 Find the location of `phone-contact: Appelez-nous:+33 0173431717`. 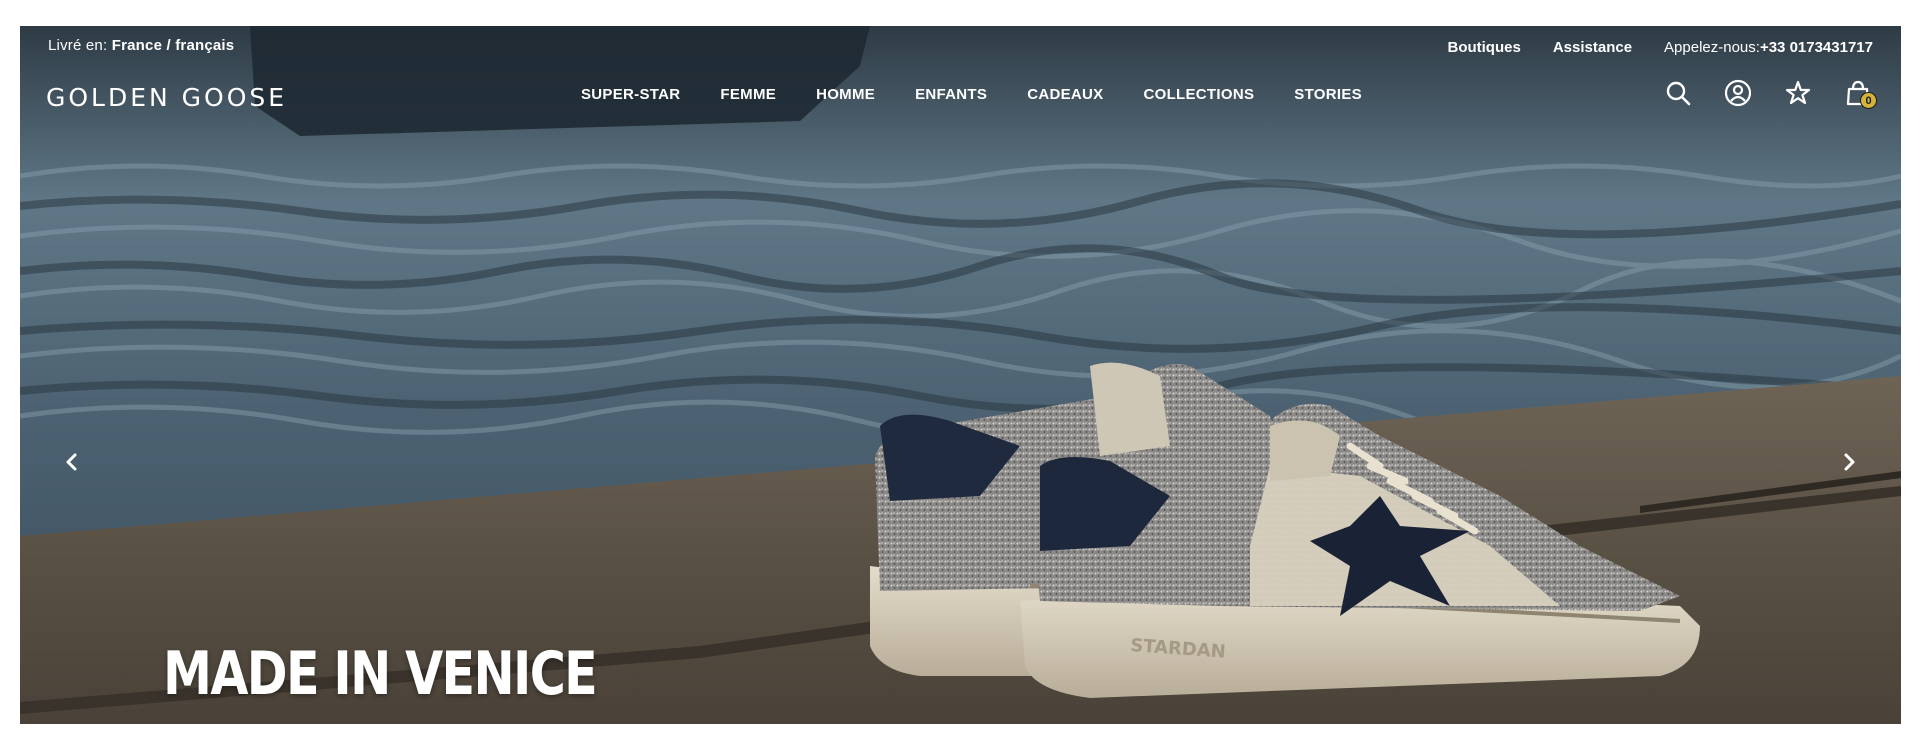

phone-contact: Appelez-nous:+33 0173431717 is located at coordinates (1768, 47).